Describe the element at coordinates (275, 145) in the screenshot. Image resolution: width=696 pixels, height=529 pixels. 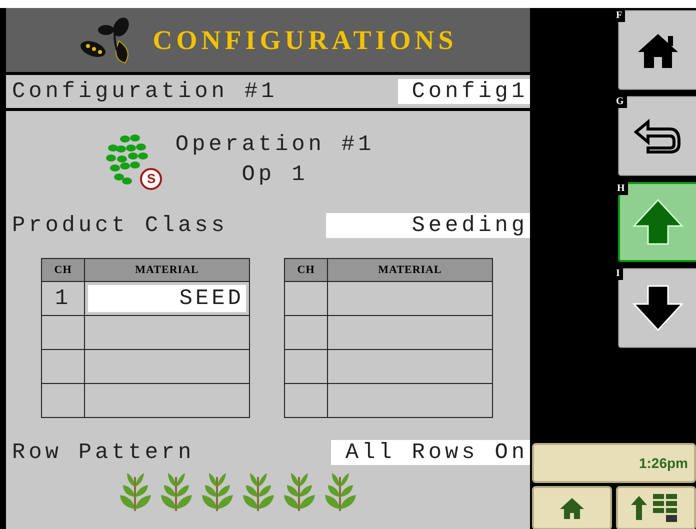
I see `operation-label: Operation #1` at that location.